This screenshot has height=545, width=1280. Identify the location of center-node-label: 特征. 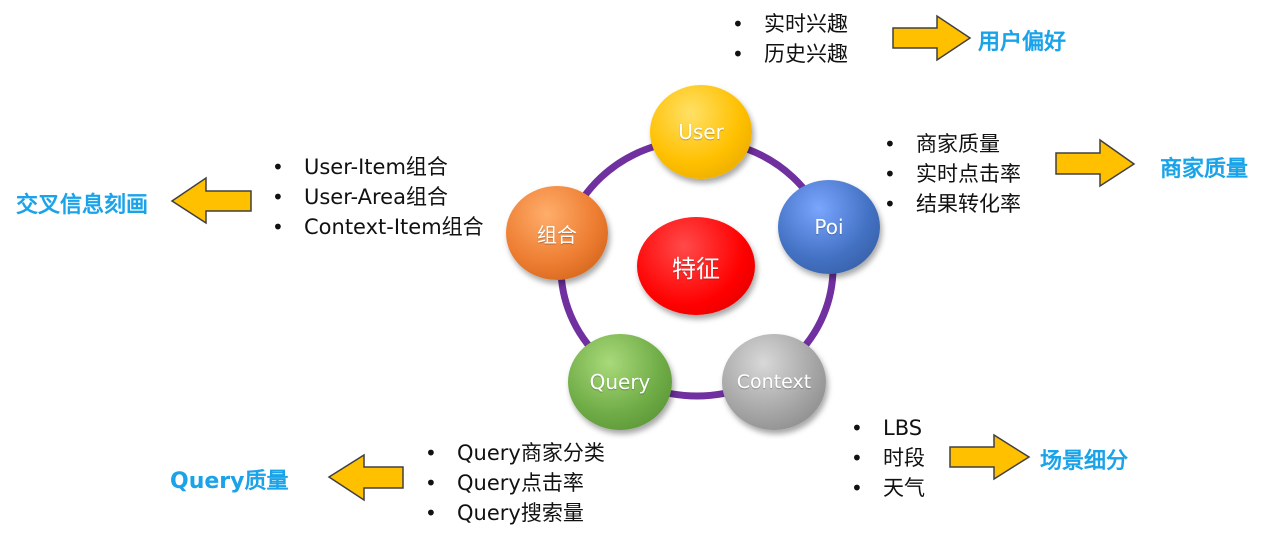
(696, 268).